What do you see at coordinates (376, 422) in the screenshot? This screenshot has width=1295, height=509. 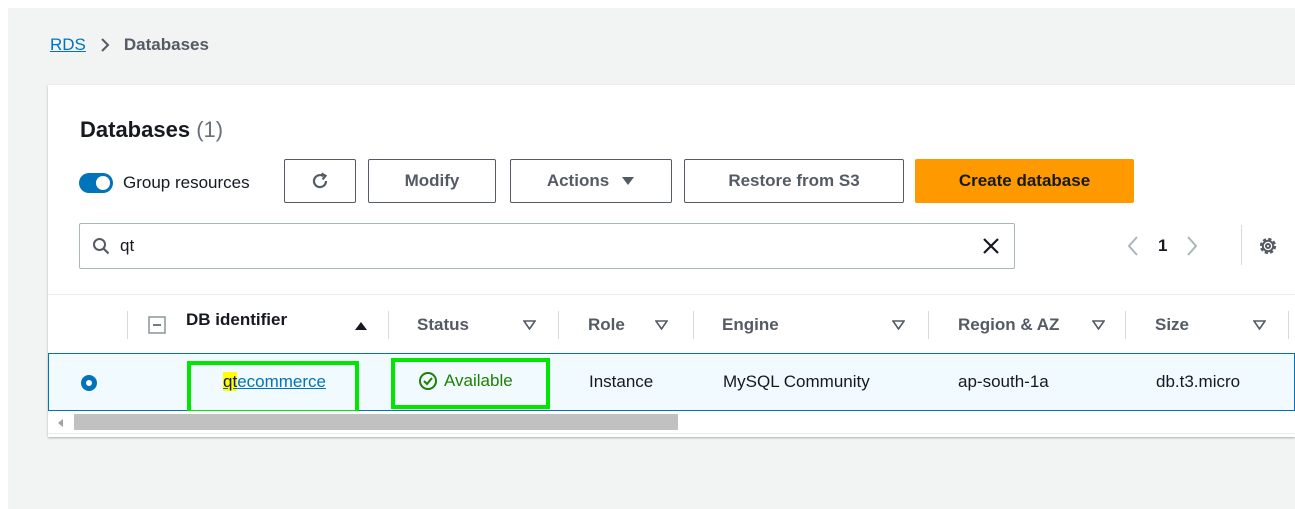 I see `scrollbar-thumb` at bounding box center [376, 422].